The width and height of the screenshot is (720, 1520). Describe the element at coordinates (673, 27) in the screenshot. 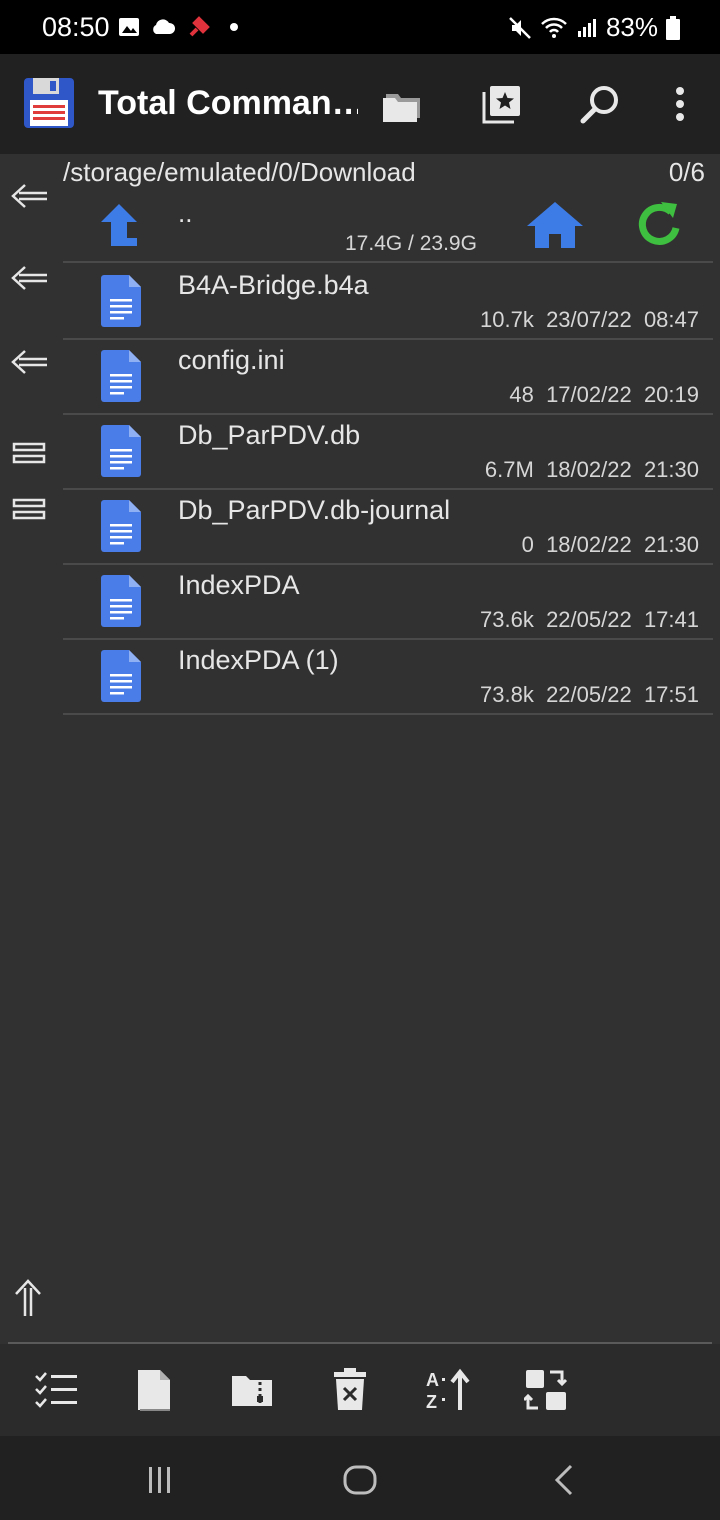

I see `battery-icon` at that location.